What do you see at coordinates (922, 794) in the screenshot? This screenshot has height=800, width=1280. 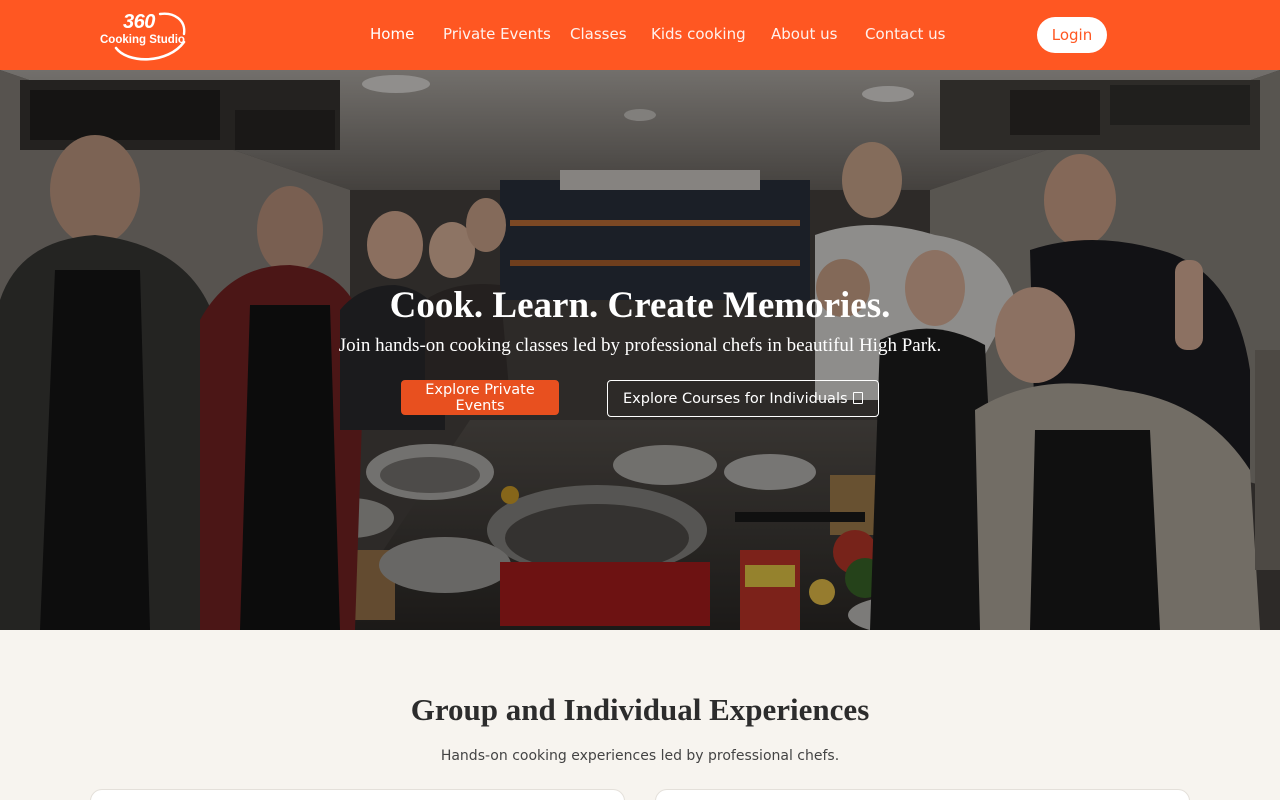 I see `experience-card-individual` at bounding box center [922, 794].